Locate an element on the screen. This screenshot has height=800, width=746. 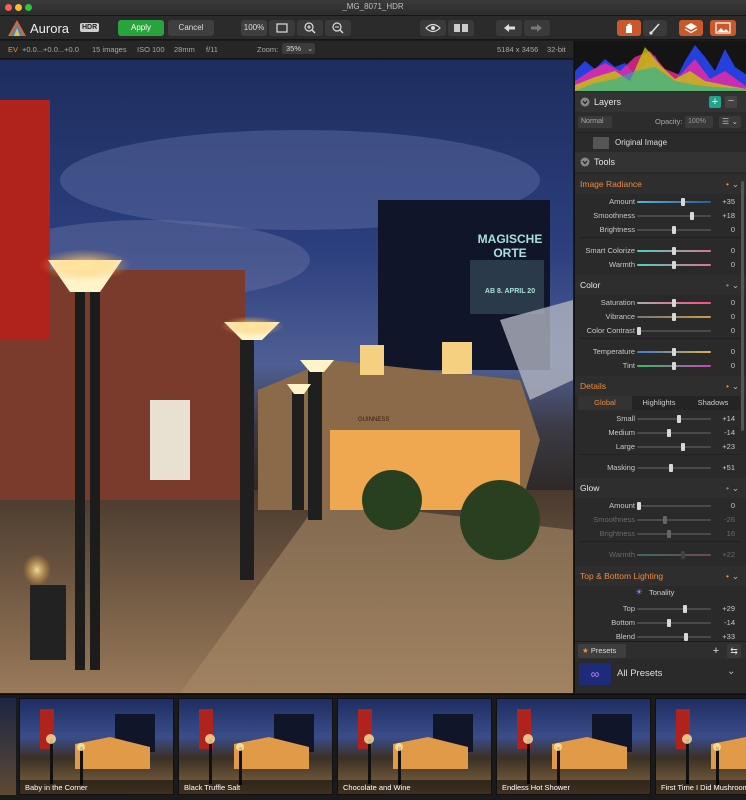
preset-thumbnail: Chocolate and Wine is located at coordinates (414, 746).